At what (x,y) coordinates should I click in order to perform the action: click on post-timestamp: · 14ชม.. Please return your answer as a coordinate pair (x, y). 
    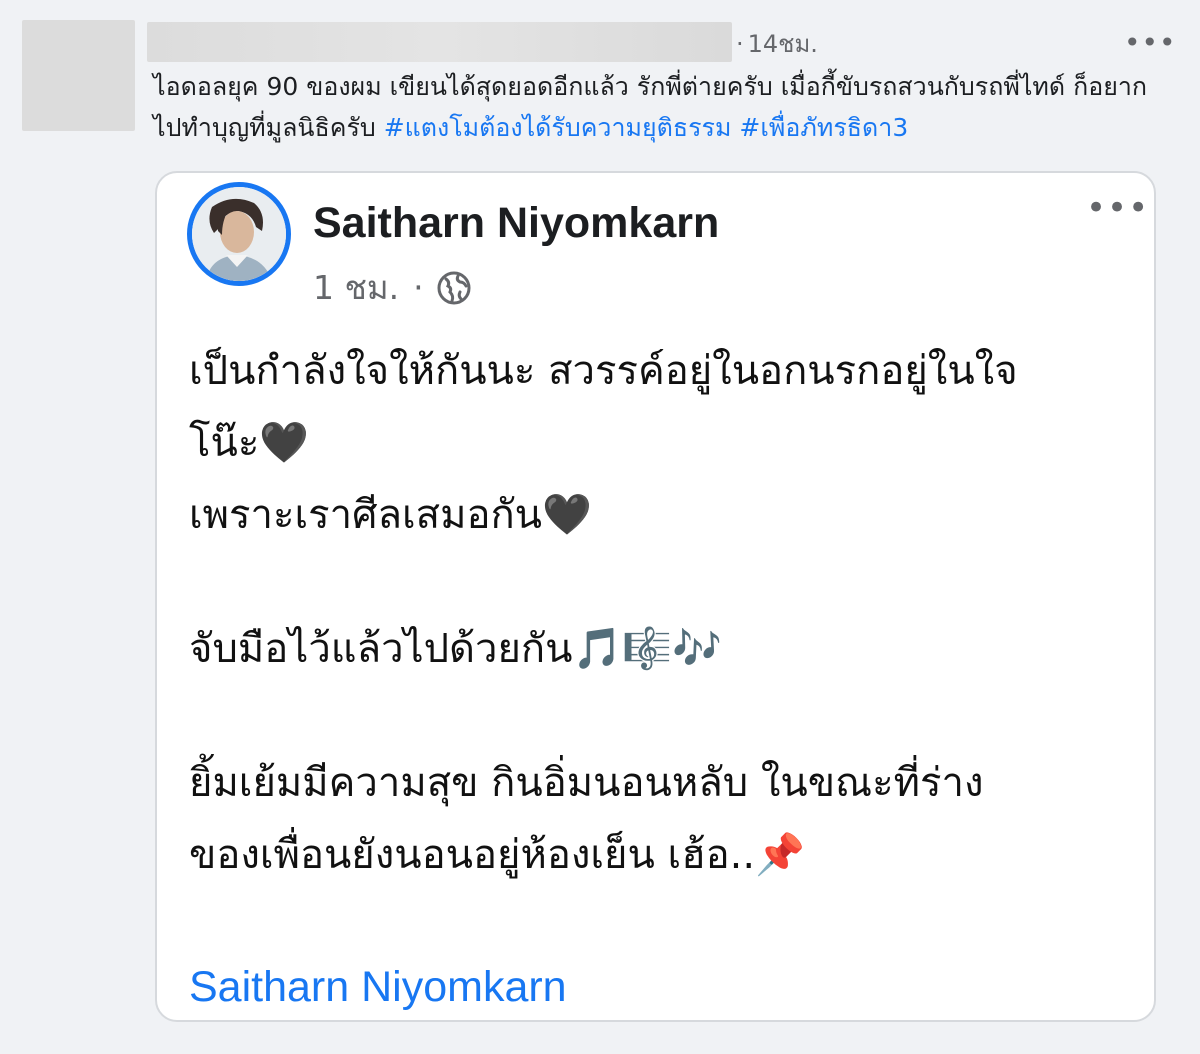
    Looking at the image, I should click on (777, 44).